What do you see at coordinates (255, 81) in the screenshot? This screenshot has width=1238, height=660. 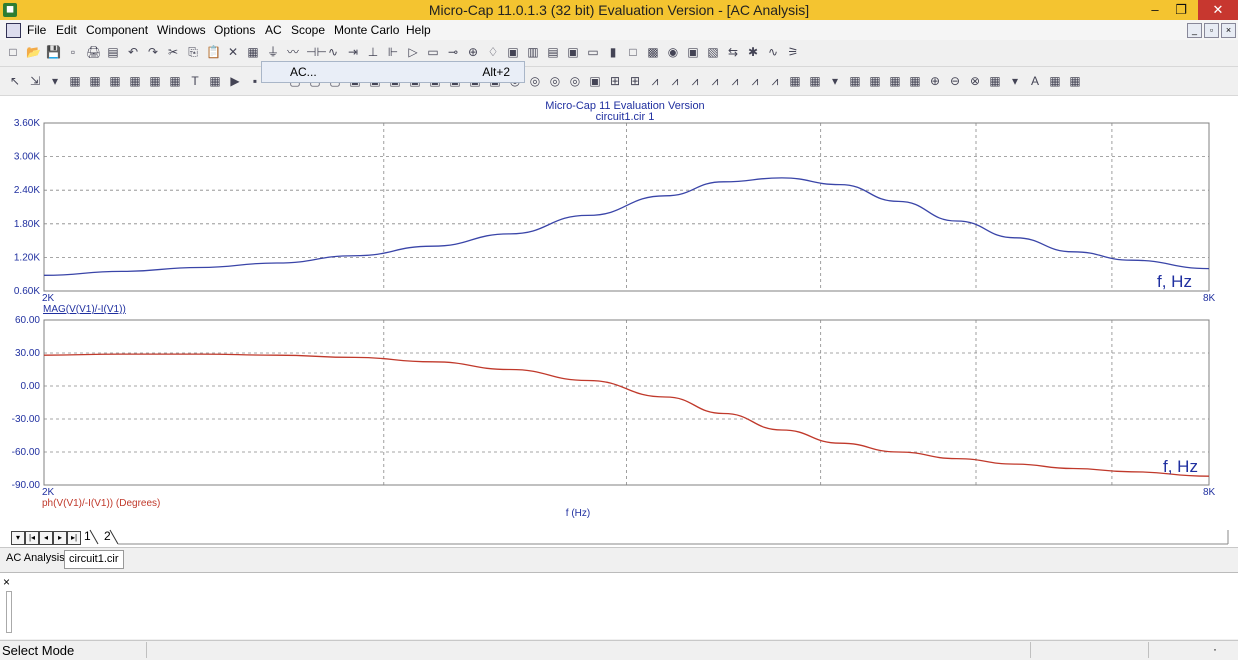 I see `toolbar2-icon-12: ▪` at bounding box center [255, 81].